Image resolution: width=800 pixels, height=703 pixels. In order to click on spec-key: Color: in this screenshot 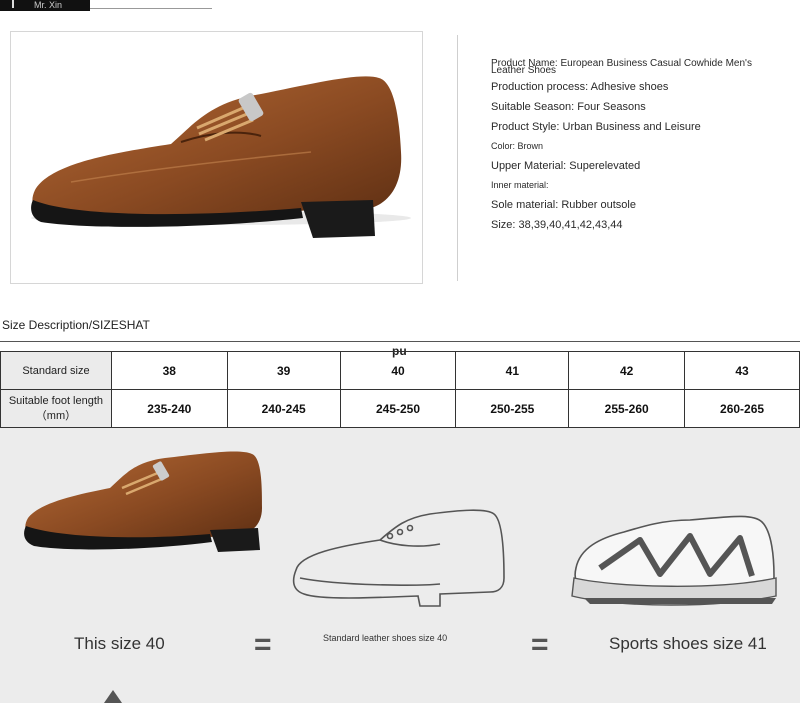, I will do `click(503, 146)`.